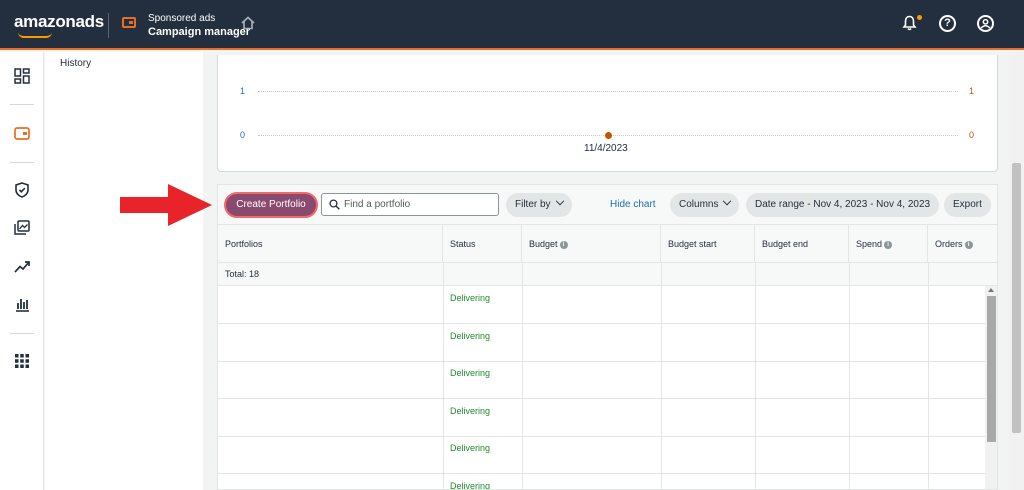  I want to click on notification-dot, so click(919, 17).